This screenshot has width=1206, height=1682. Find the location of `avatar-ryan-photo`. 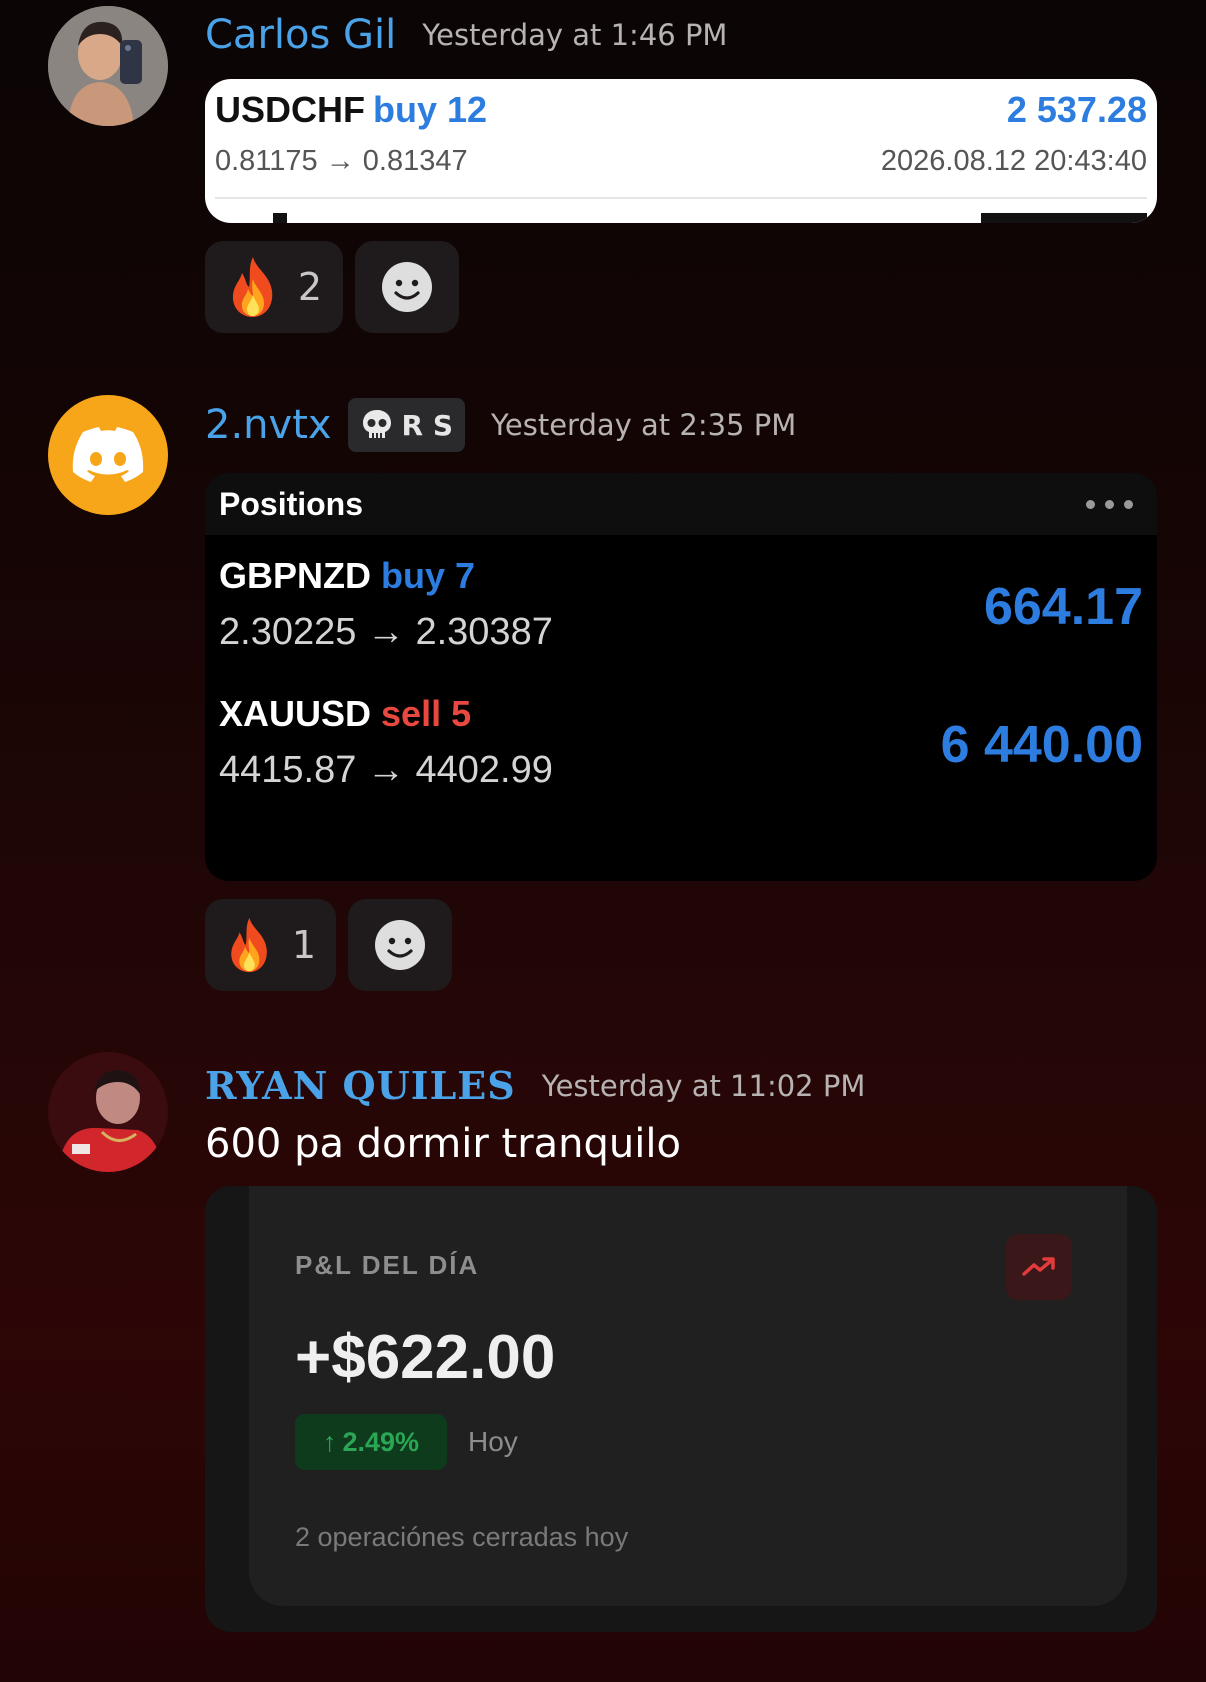

avatar-ryan-photo is located at coordinates (108, 1112).